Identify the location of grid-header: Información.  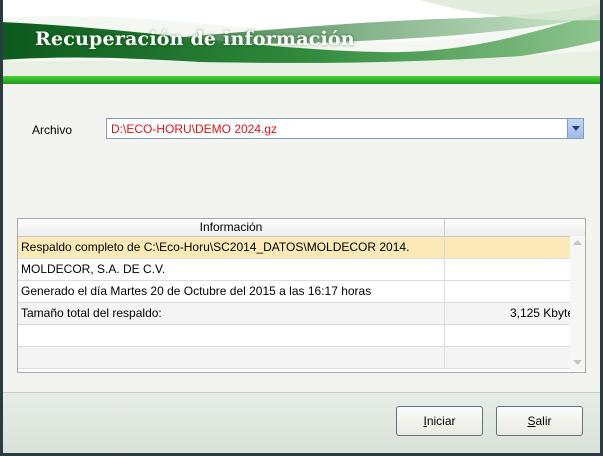
(301, 228).